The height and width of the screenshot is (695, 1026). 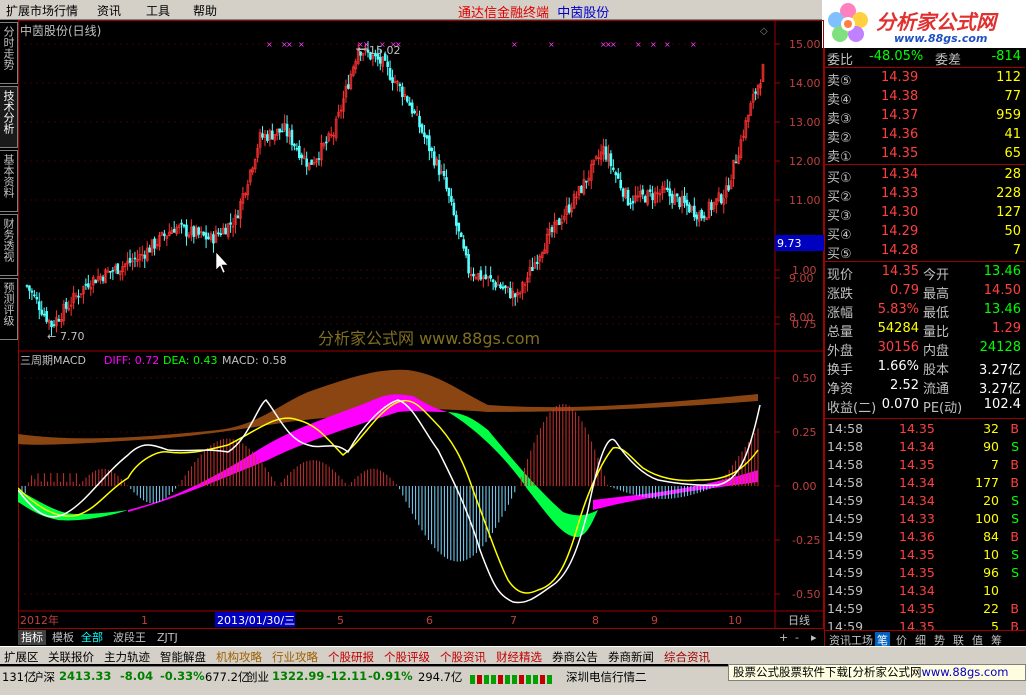 I want to click on nav-tab: 个股评级, so click(x=407, y=657).